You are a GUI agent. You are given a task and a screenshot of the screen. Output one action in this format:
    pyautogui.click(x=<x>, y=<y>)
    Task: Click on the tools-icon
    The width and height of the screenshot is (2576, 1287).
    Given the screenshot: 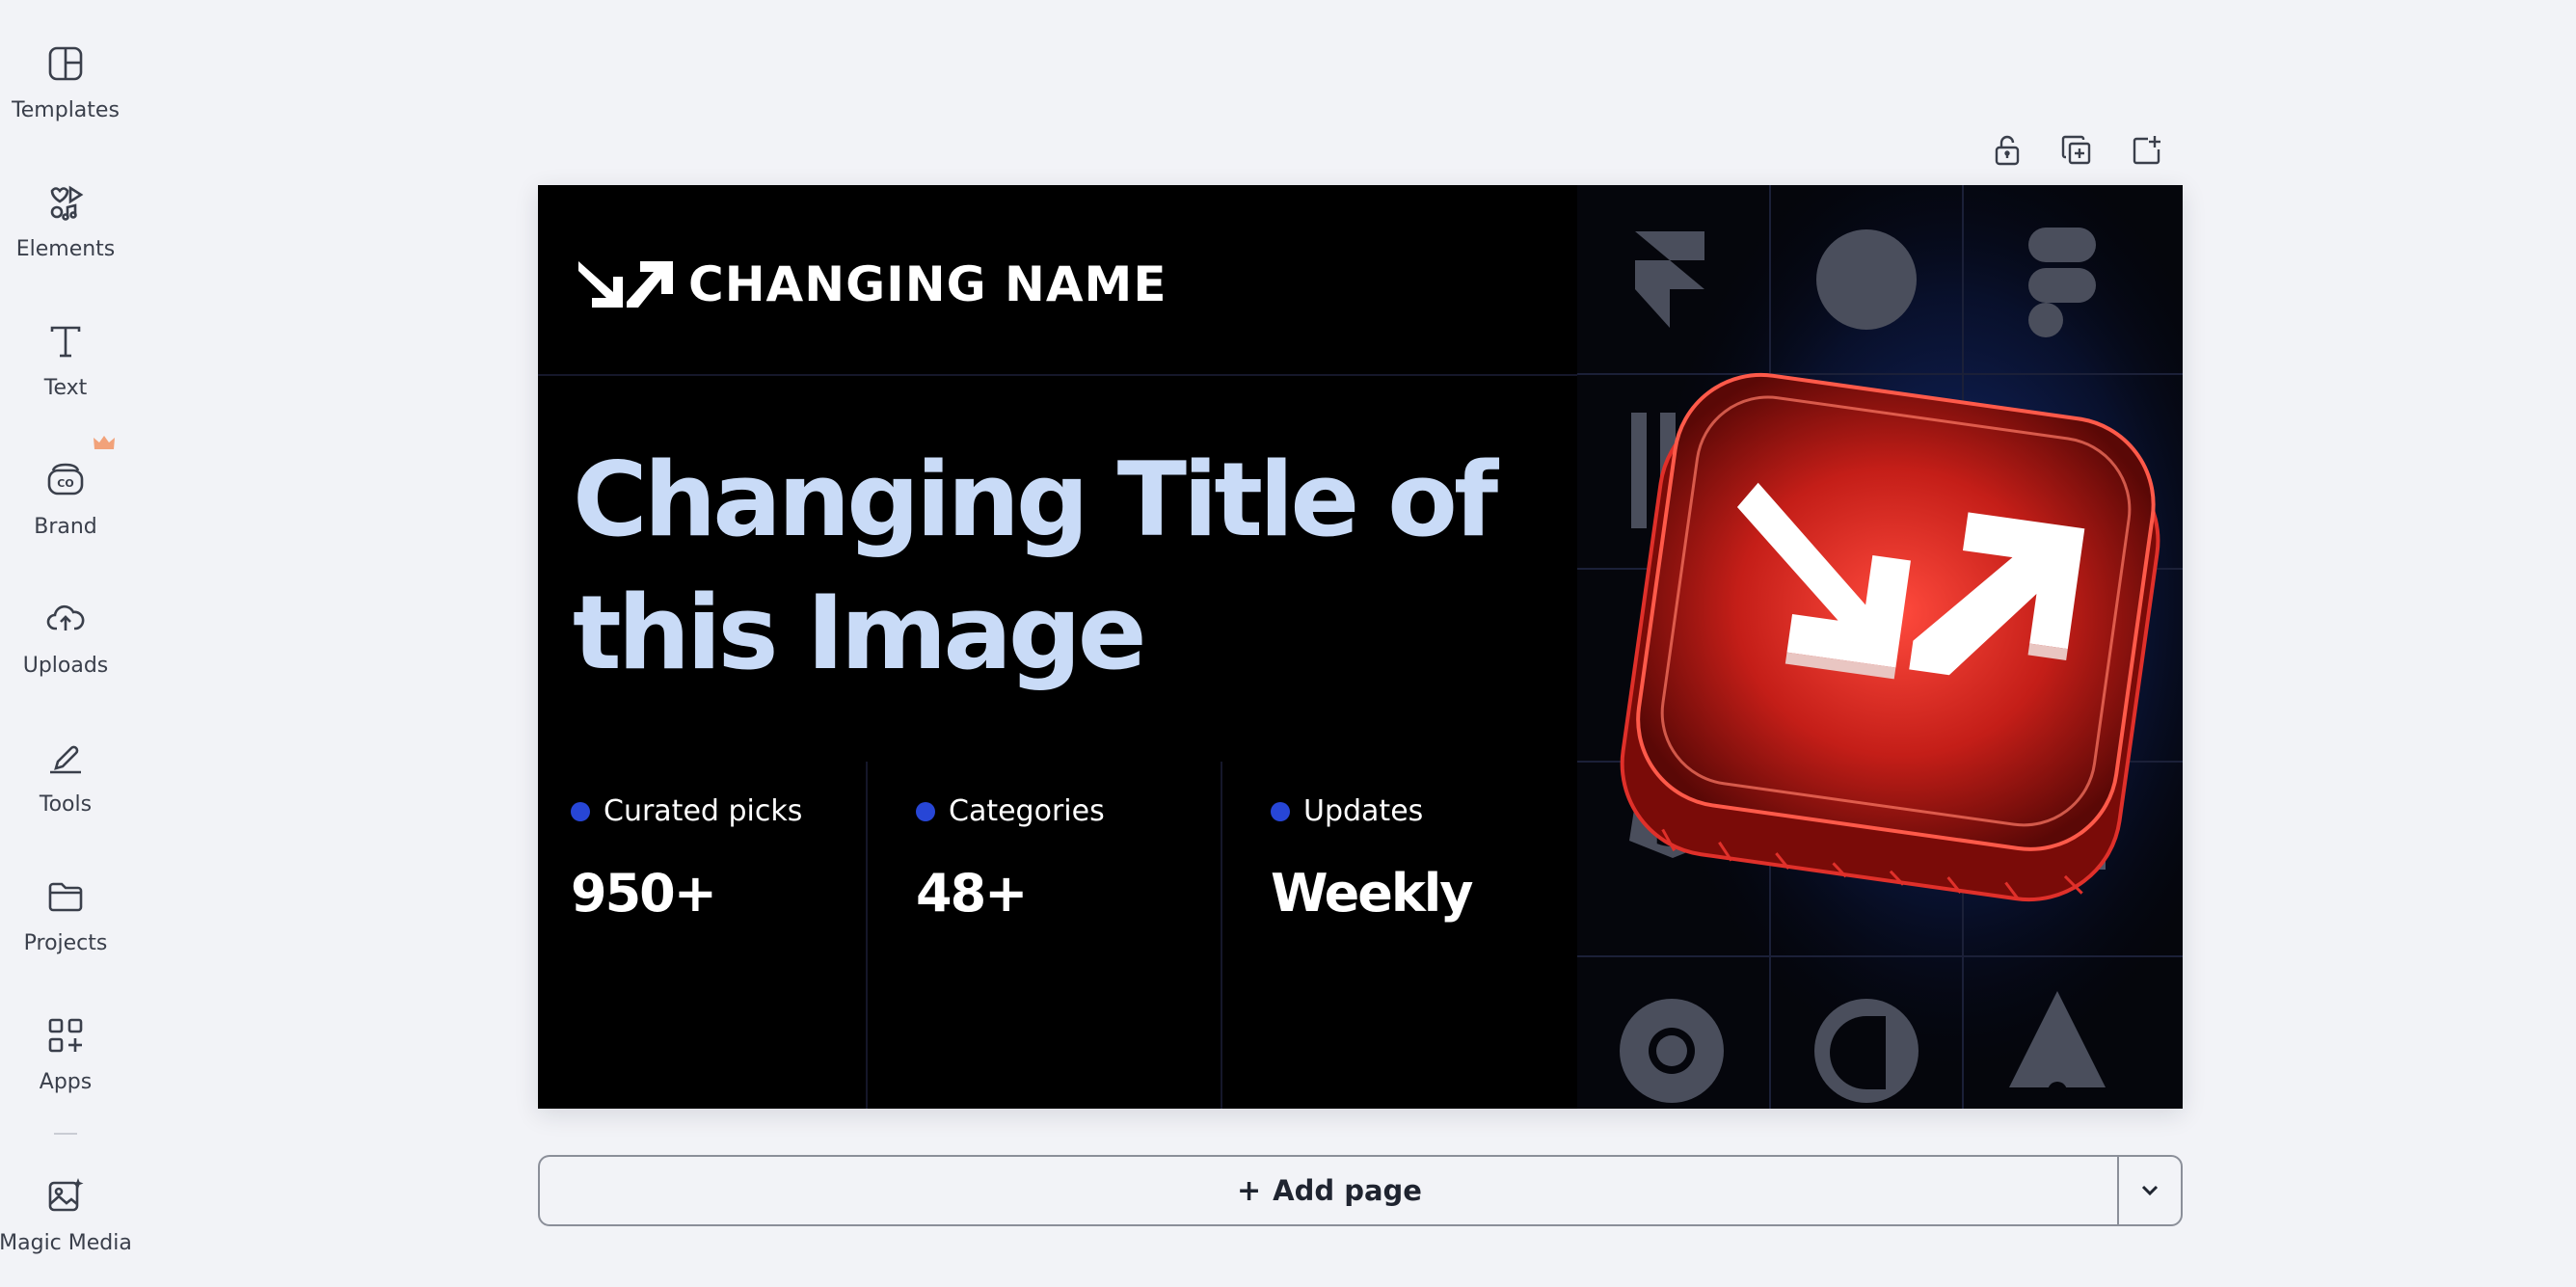 What is the action you would take?
    pyautogui.click(x=66, y=758)
    